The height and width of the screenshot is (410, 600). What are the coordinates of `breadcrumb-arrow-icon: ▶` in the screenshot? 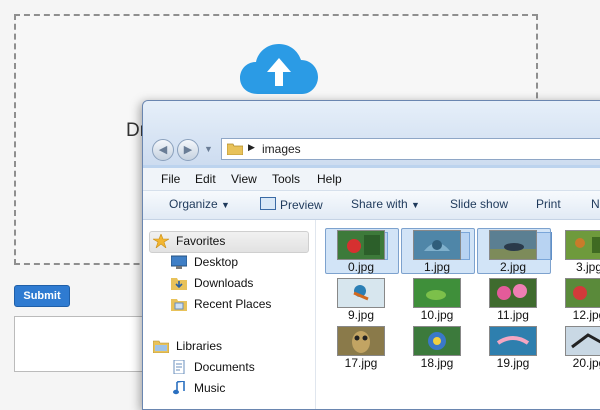 It's located at (251, 147).